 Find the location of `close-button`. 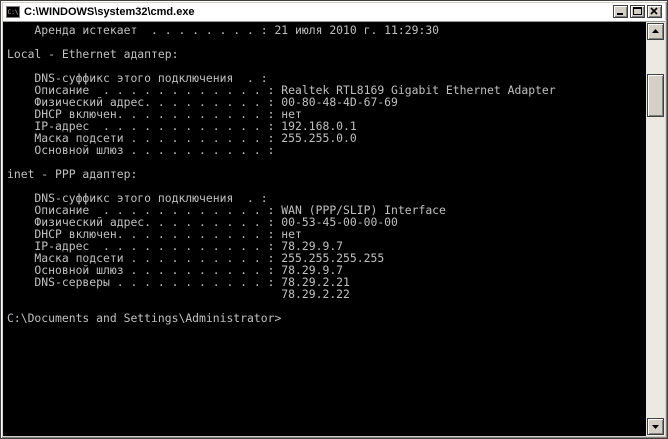

close-button is located at coordinates (654, 11).